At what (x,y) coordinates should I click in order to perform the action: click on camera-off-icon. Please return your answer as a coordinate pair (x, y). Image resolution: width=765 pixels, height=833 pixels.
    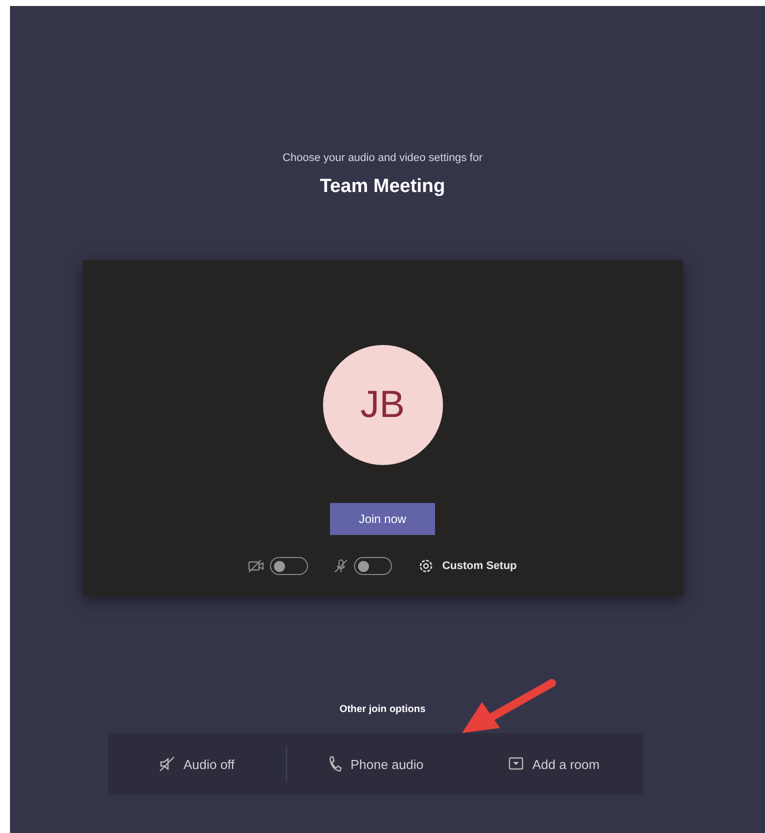
    Looking at the image, I should click on (256, 566).